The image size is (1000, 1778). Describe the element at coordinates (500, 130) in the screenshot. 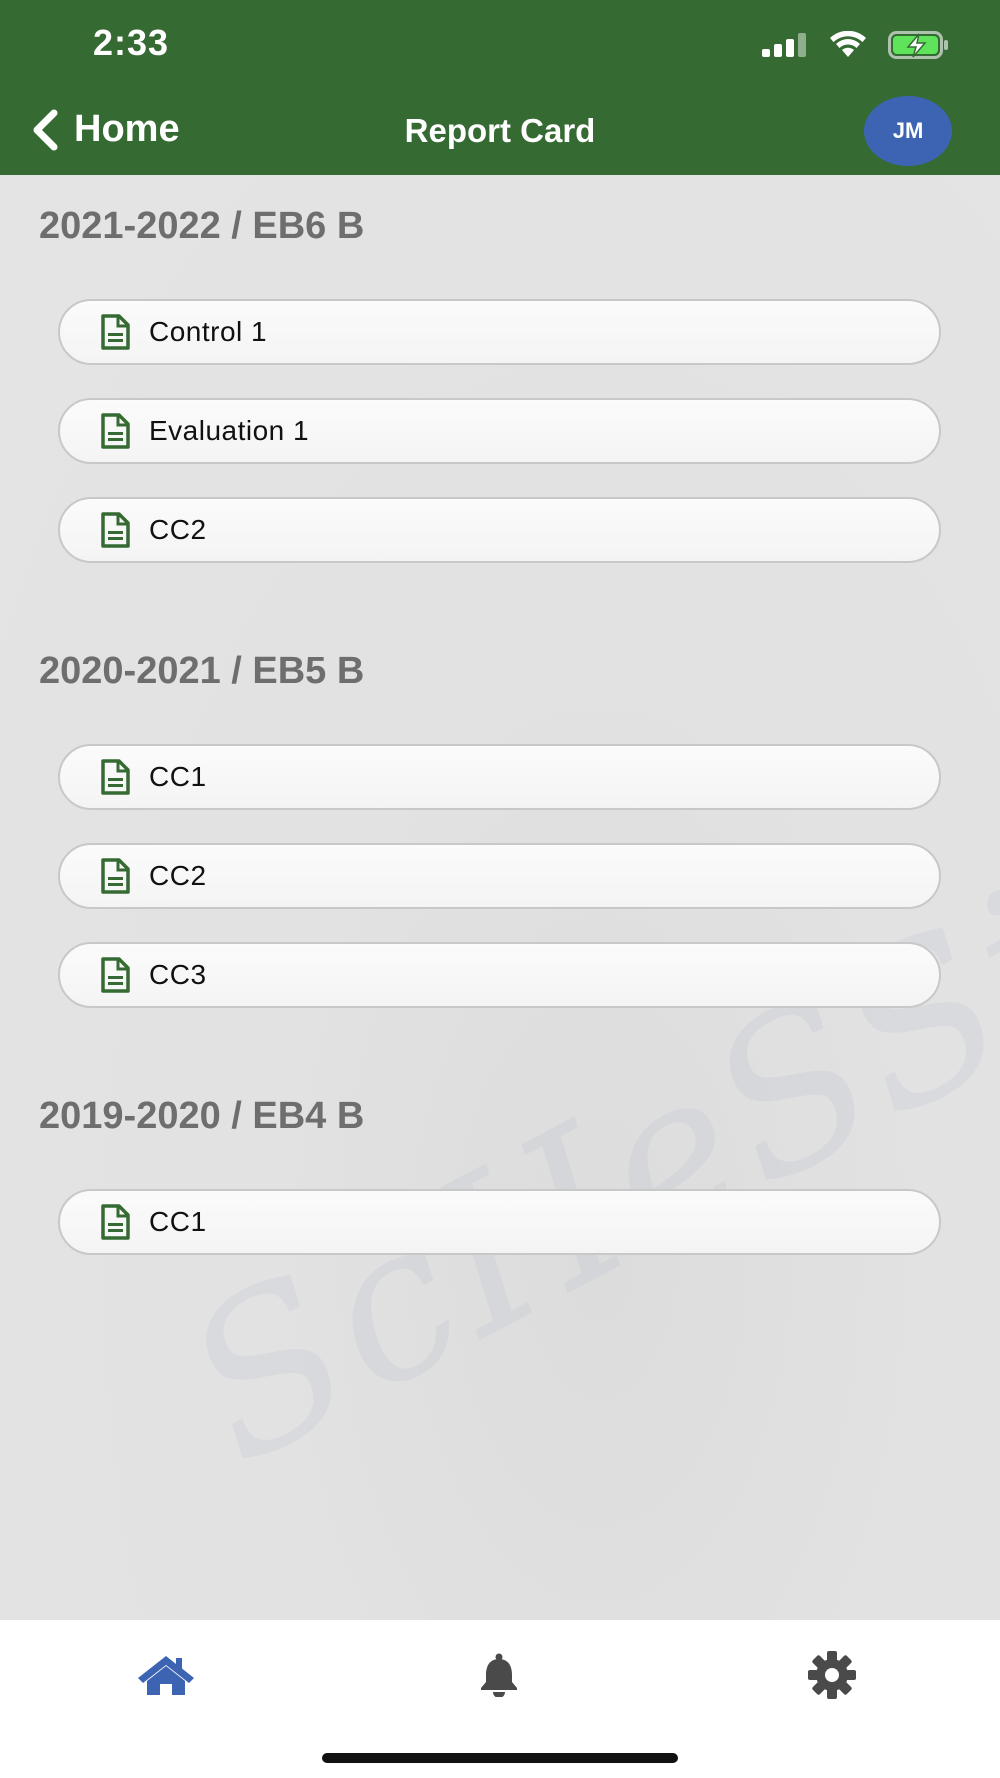

I see `page-title: Report Card` at that location.